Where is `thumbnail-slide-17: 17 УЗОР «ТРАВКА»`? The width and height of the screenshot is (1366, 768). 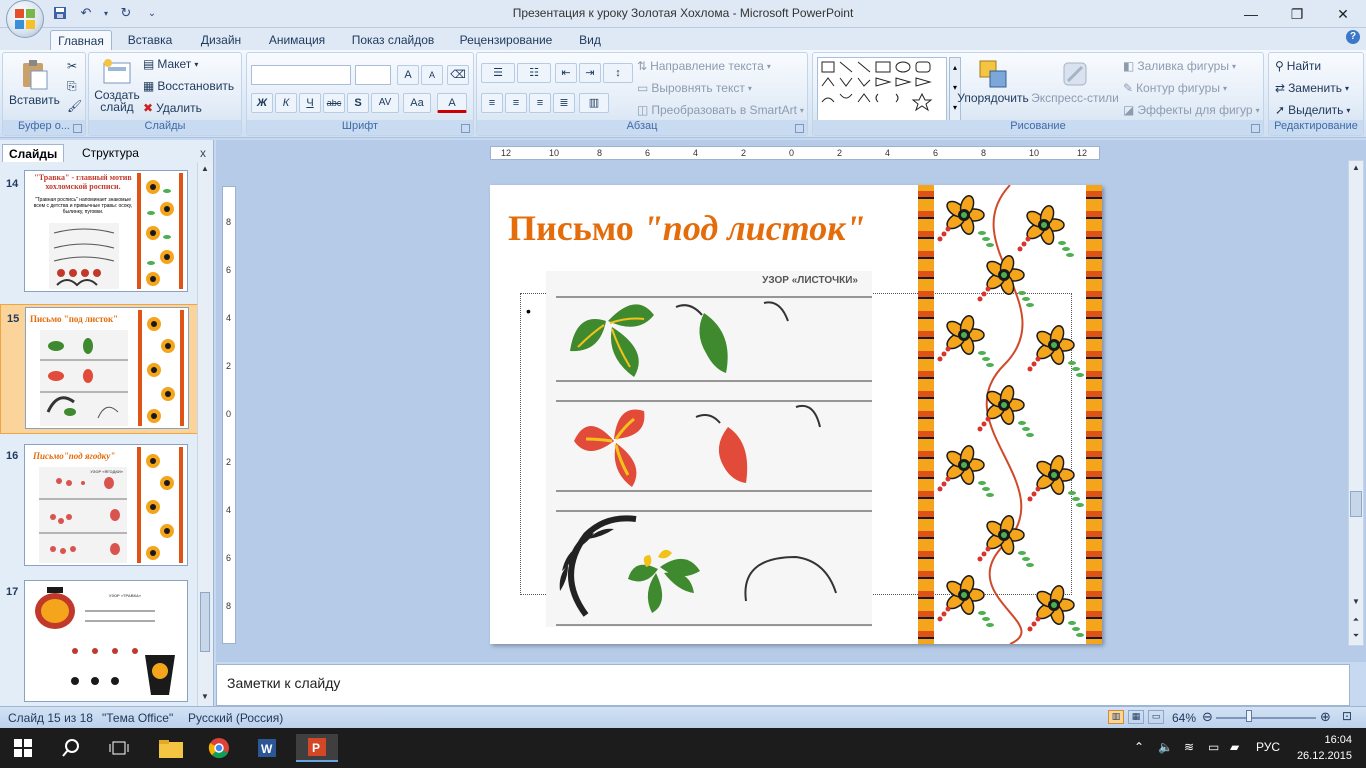 thumbnail-slide-17: 17 УЗОР «ТРАВКА» is located at coordinates (99, 642).